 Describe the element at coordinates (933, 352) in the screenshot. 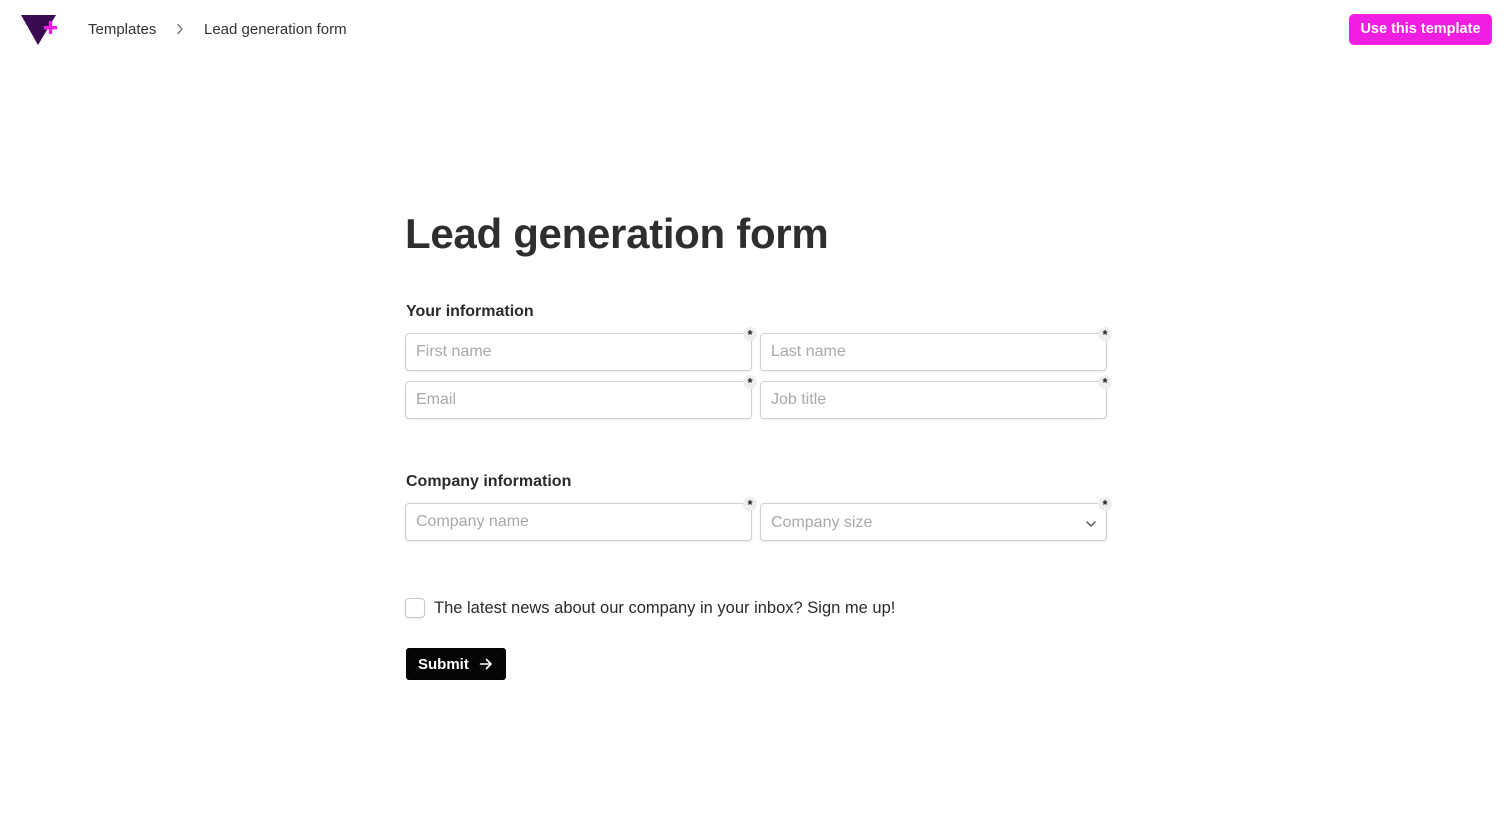

I see `last-name-input` at that location.